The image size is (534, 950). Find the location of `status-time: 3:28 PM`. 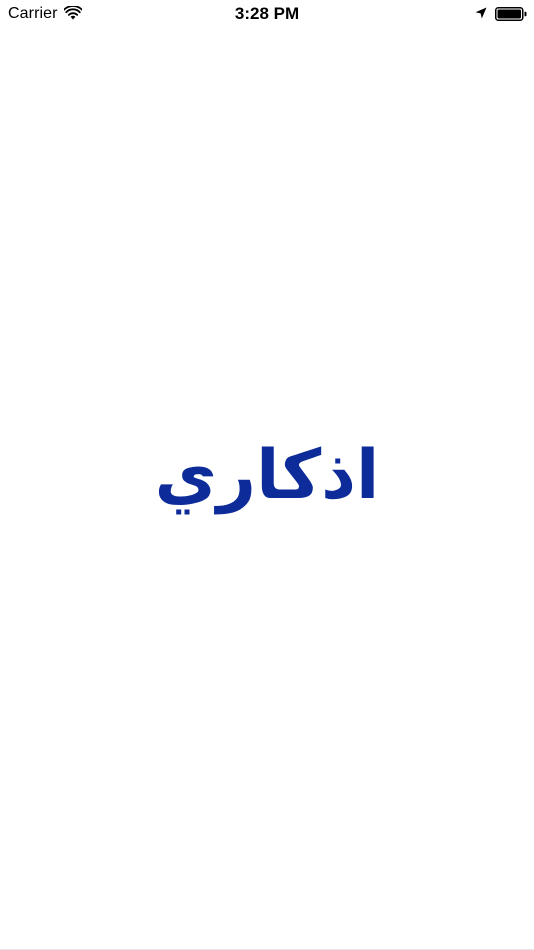

status-time: 3:28 PM is located at coordinates (267, 13).